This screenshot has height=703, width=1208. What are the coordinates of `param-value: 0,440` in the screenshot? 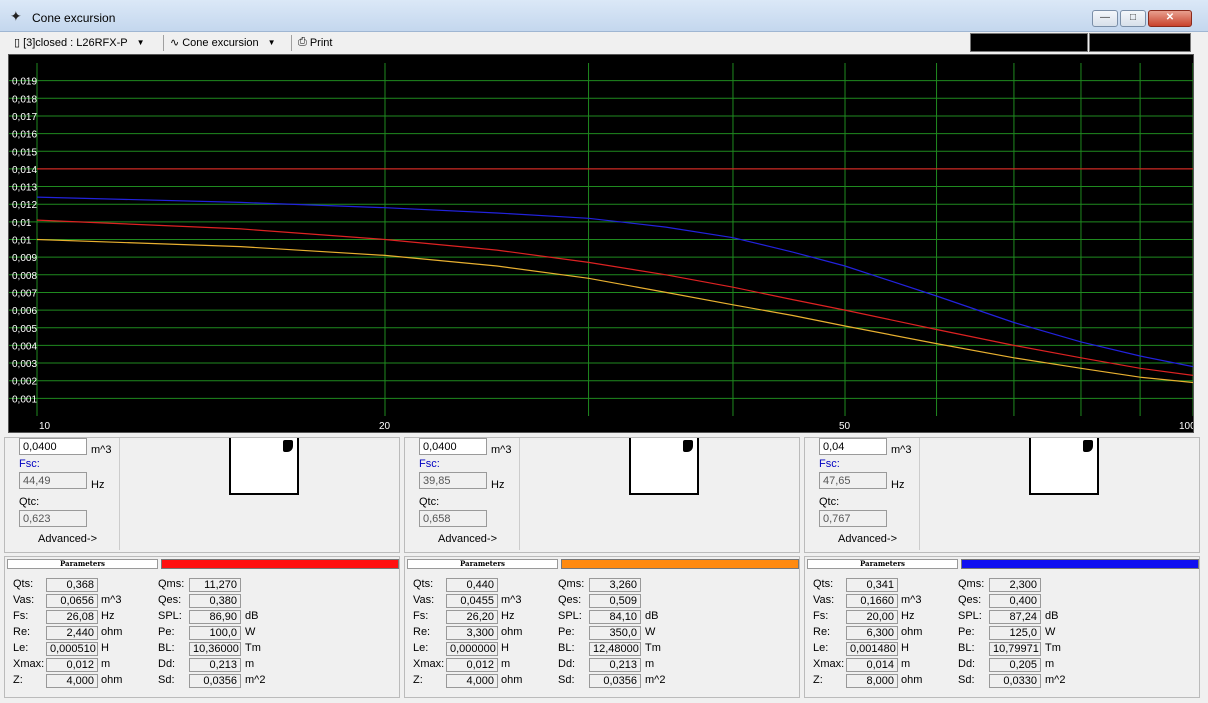 It's located at (472, 585).